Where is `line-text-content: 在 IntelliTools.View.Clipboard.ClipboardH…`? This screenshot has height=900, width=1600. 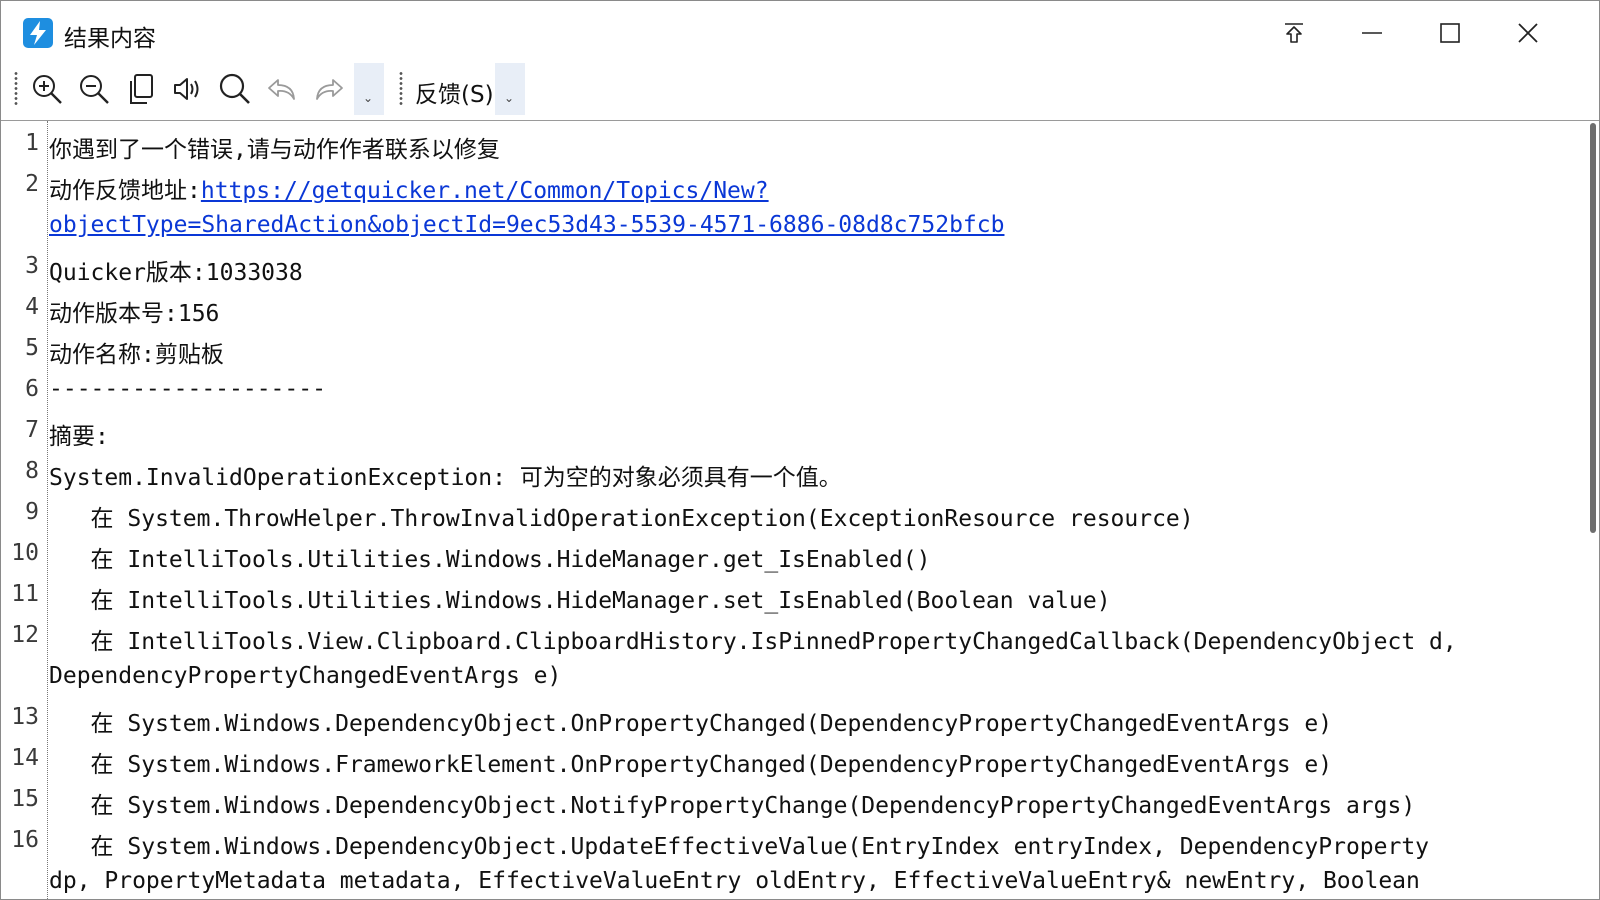 line-text-content: 在 IntelliTools.View.Clipboard.ClipboardH… is located at coordinates (753, 642).